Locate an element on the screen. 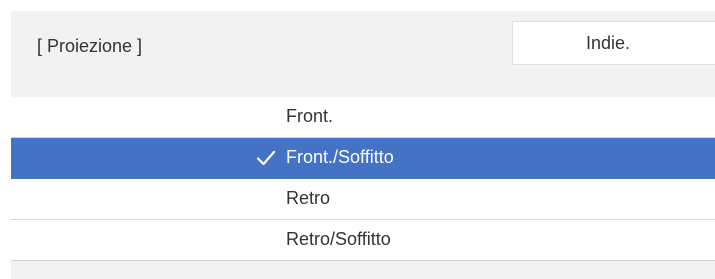 The height and width of the screenshot is (279, 715). option-front-ceiling: Front./Soffitto is located at coordinates (363, 158).